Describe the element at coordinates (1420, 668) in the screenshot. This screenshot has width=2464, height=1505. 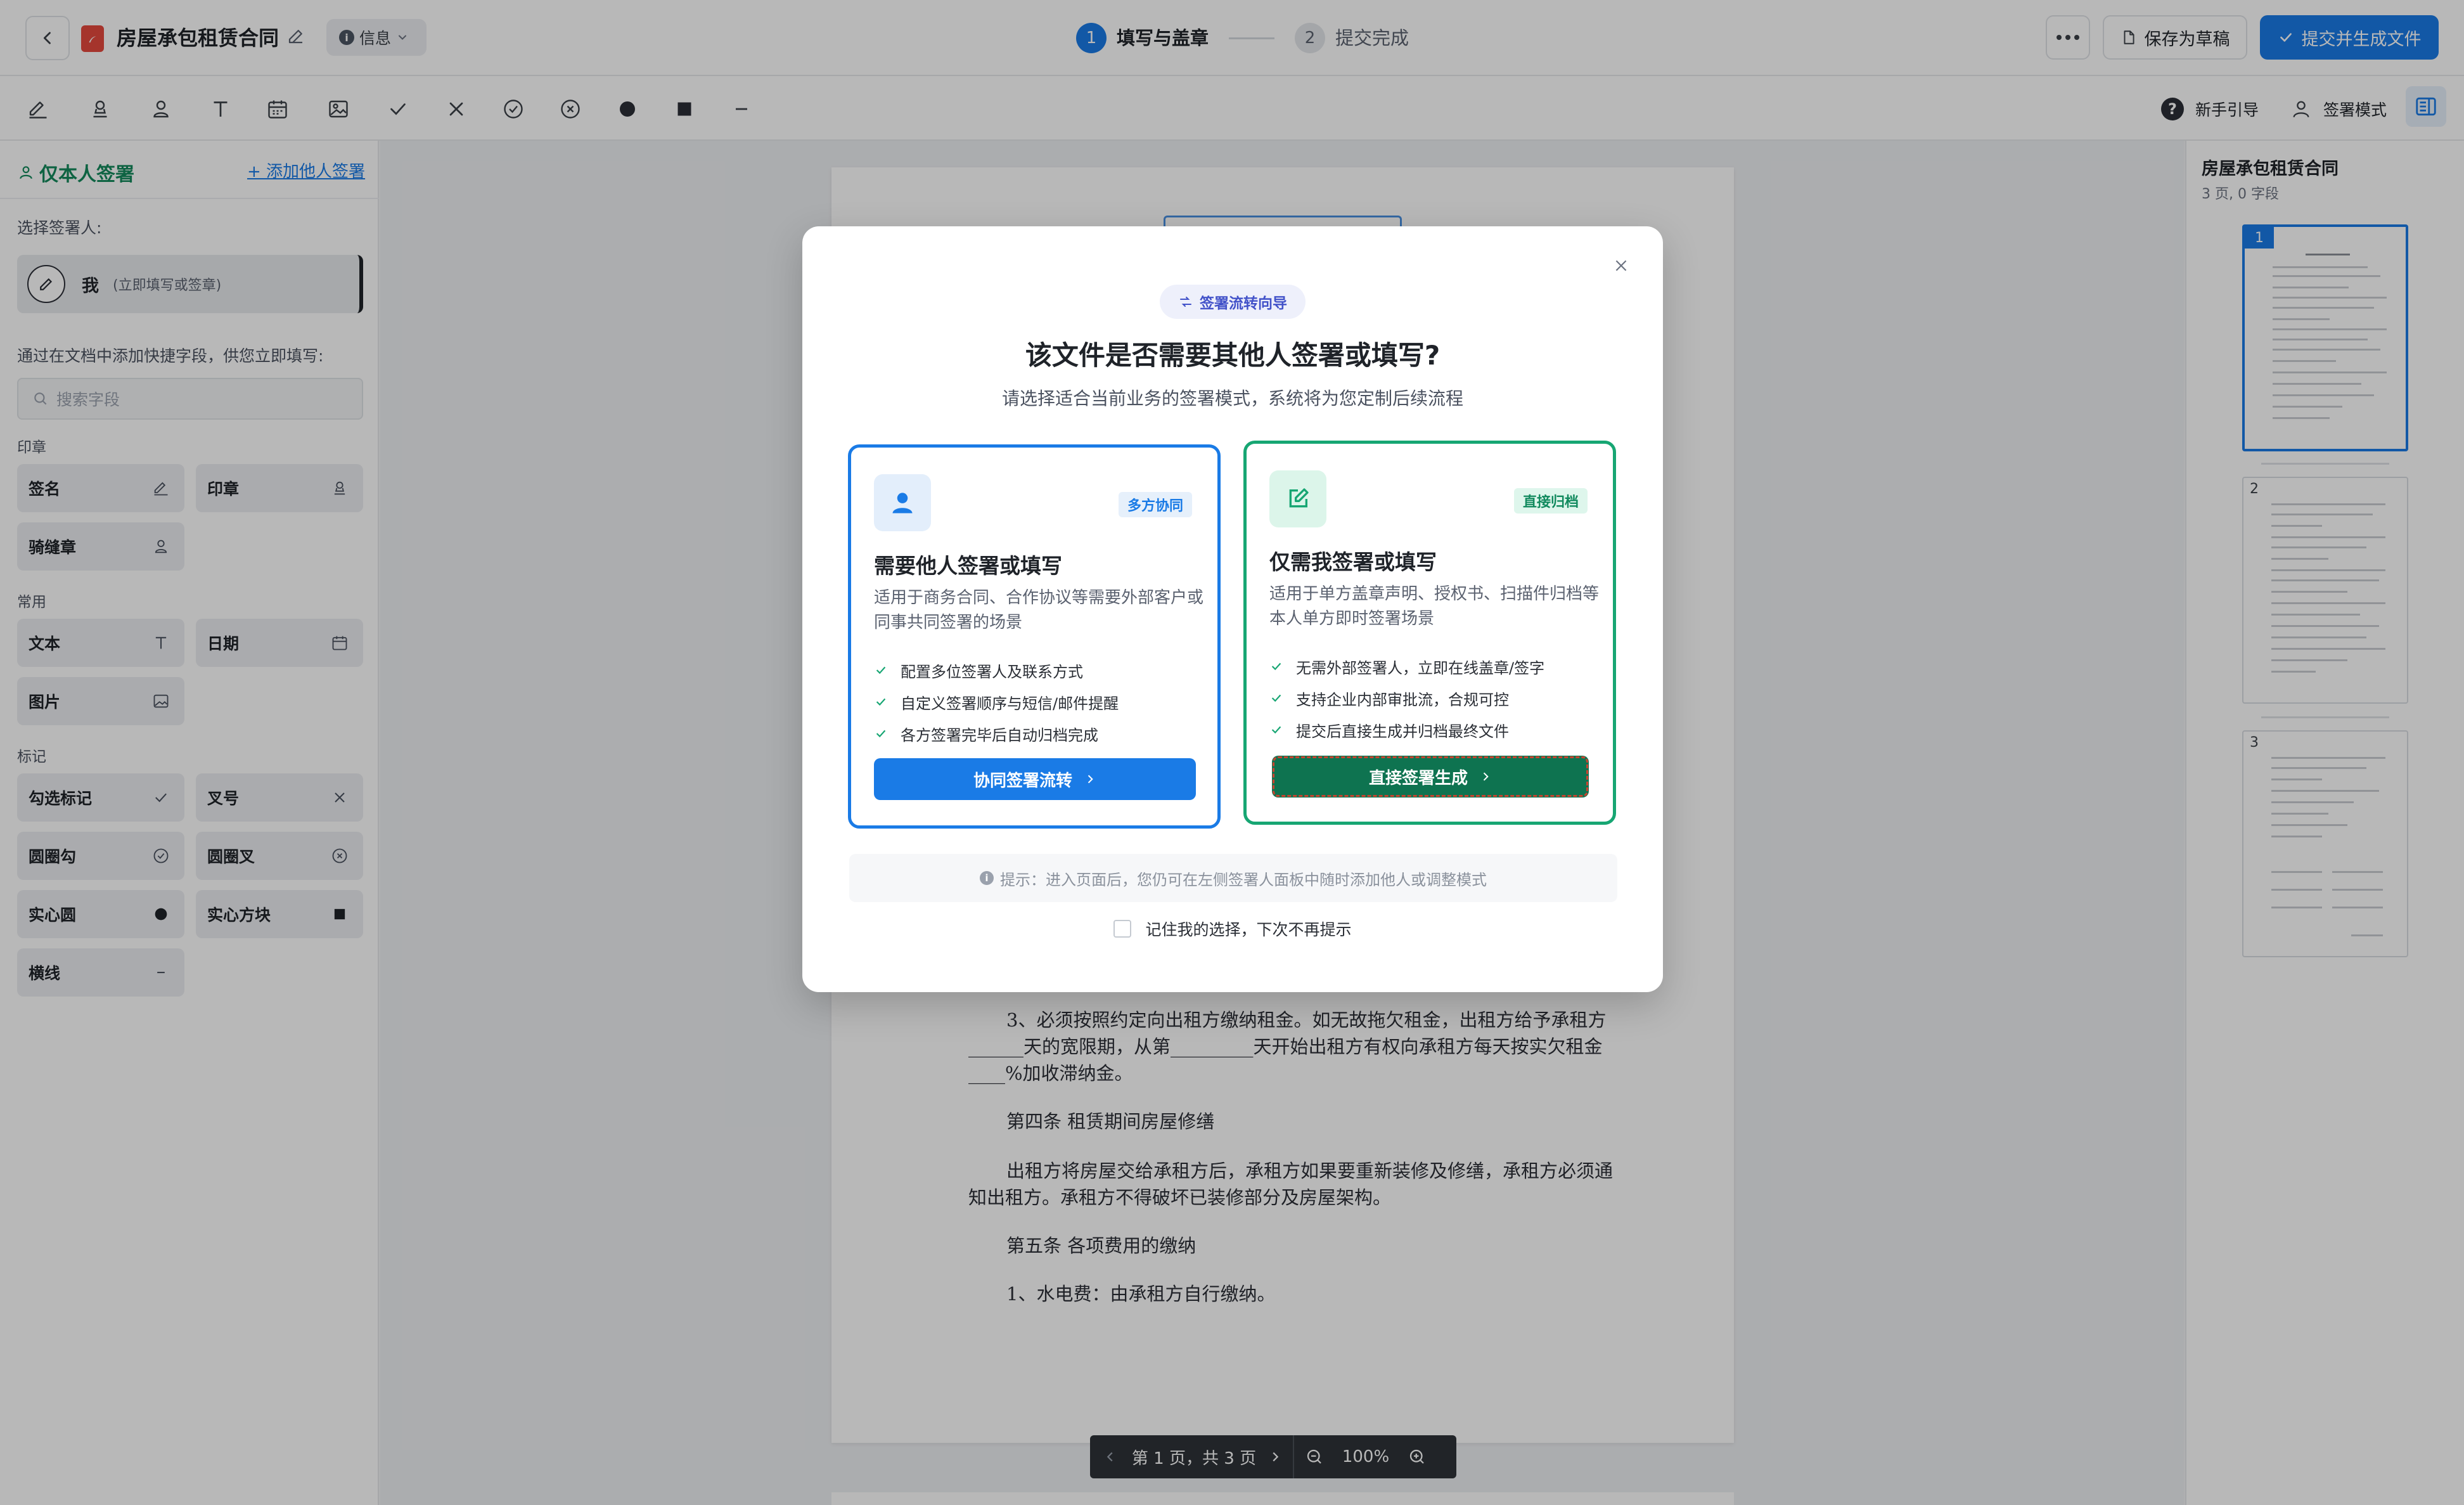
I see `feature-text: 无需外部签署人，立即在线盖章/签字` at that location.